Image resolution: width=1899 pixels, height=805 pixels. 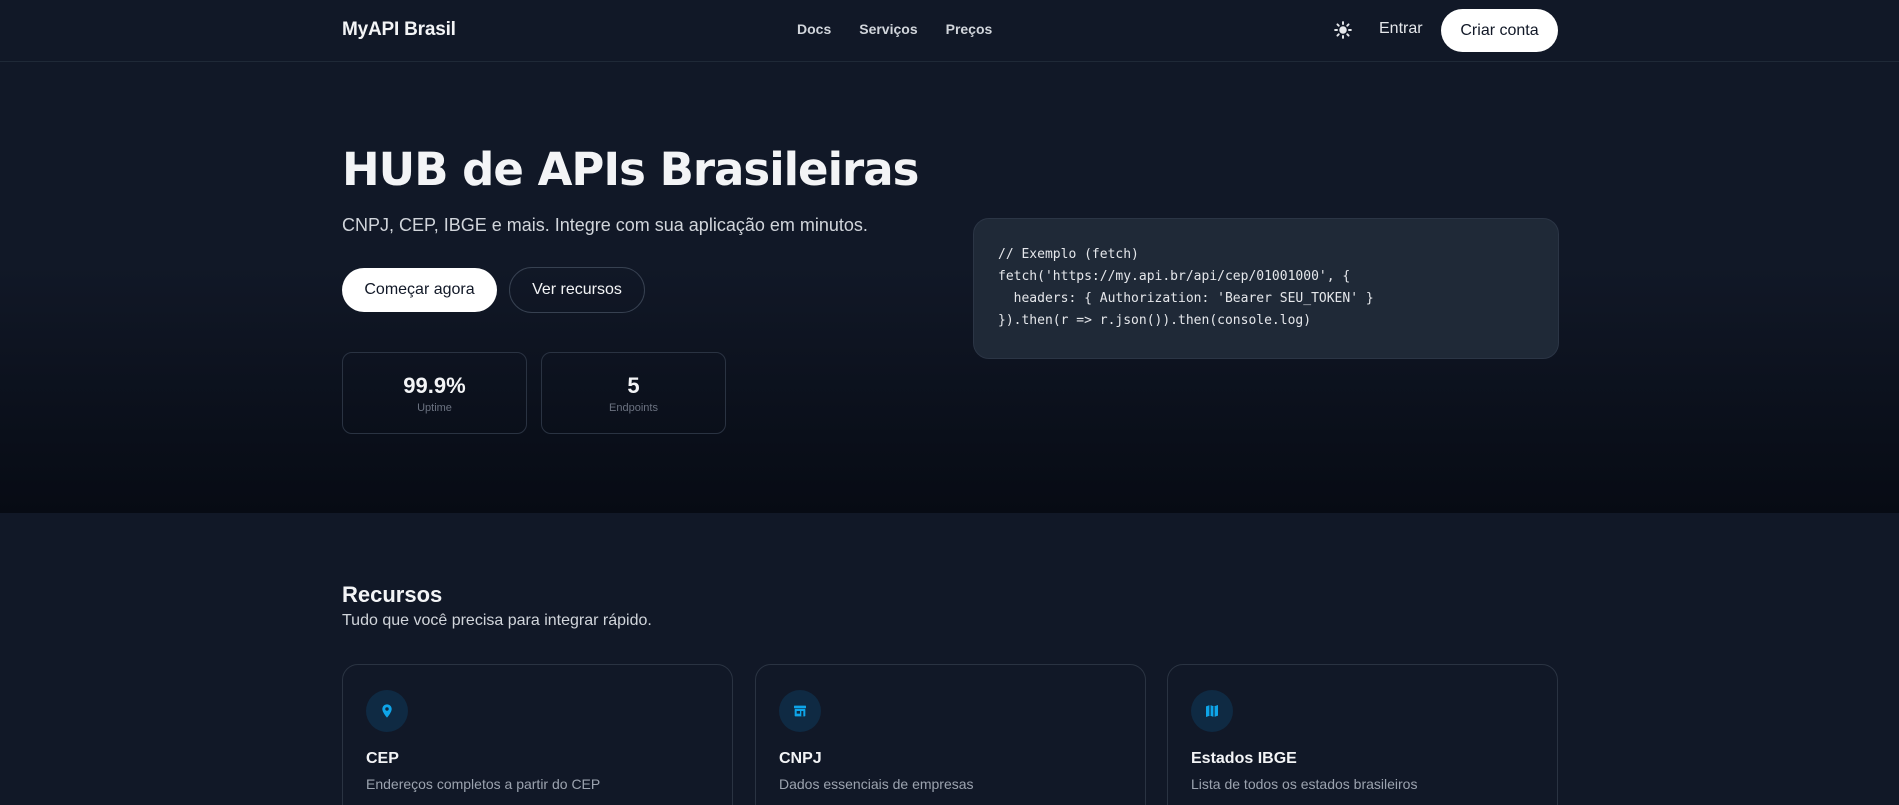 I want to click on map-icon, so click(x=1212, y=711).